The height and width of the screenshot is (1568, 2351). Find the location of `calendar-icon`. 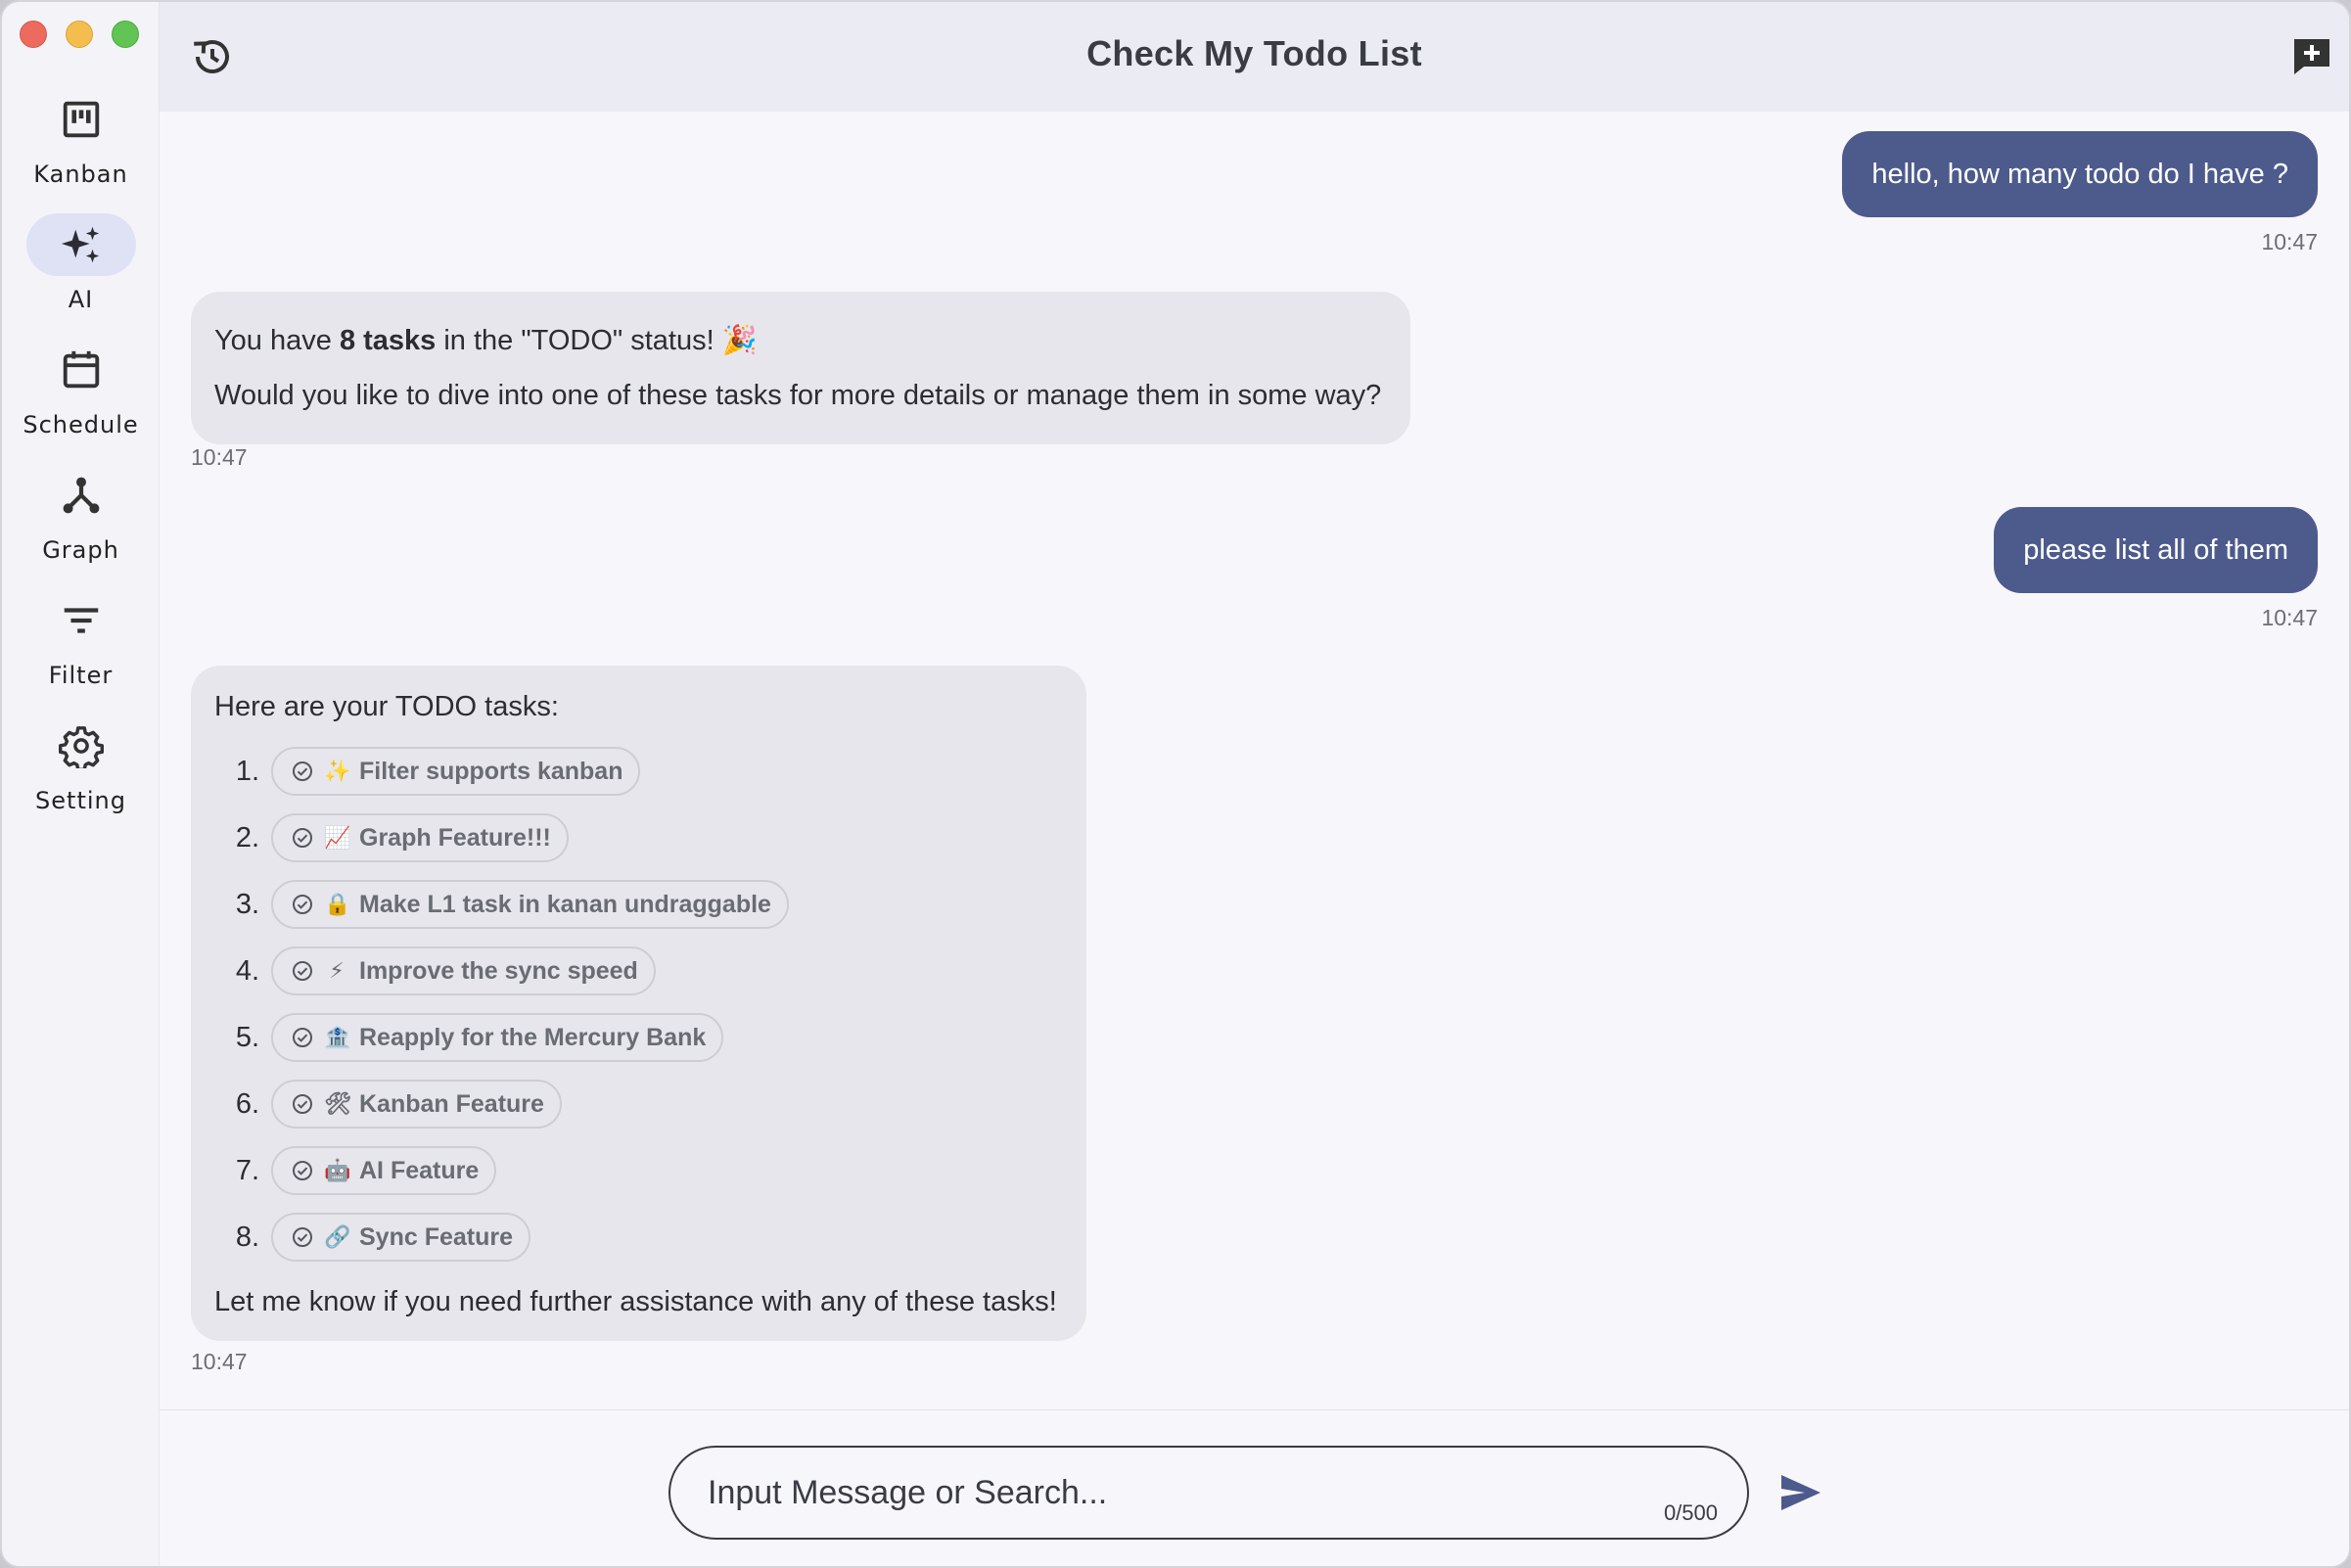

calendar-icon is located at coordinates (81, 370).